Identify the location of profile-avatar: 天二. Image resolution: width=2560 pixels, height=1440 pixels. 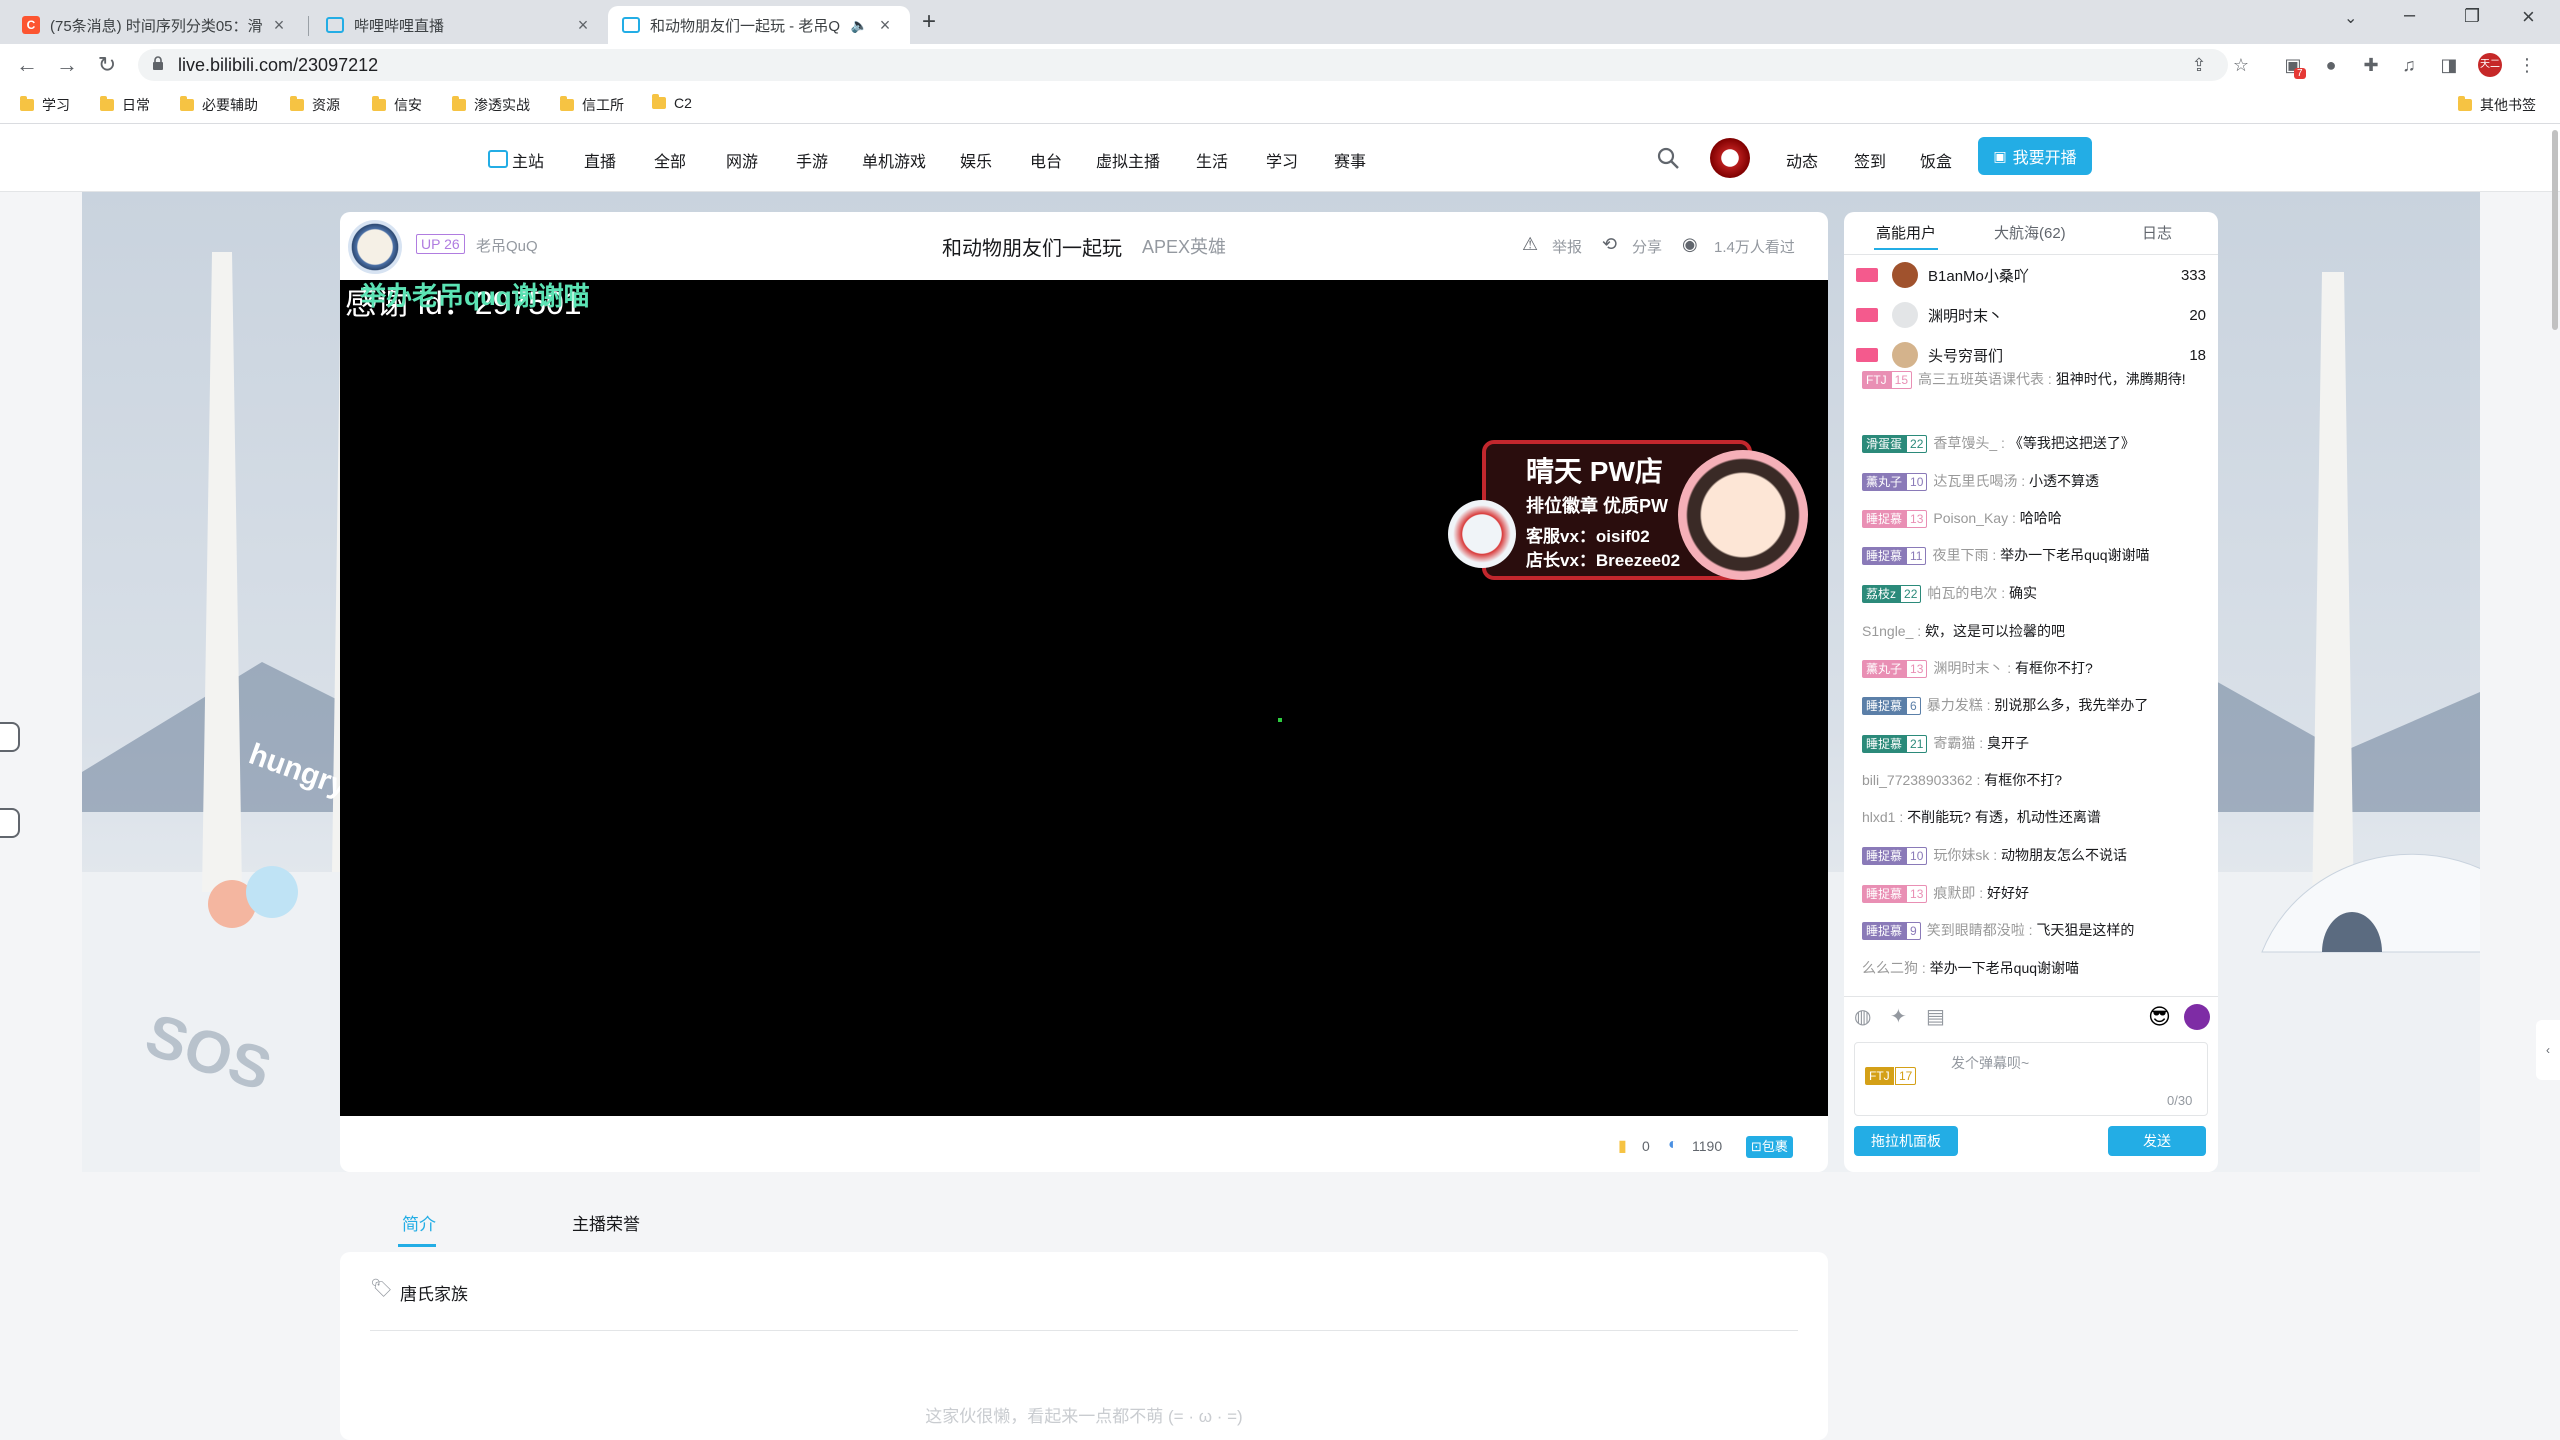
(2490, 65).